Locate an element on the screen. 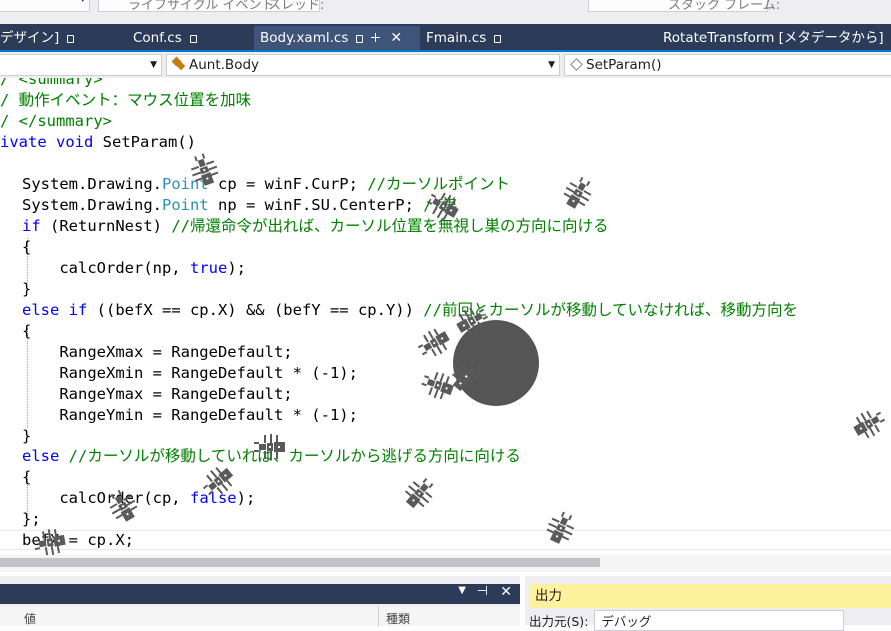  locals-panel-header: ▼ ⊣ ✕ is located at coordinates (260, 594).